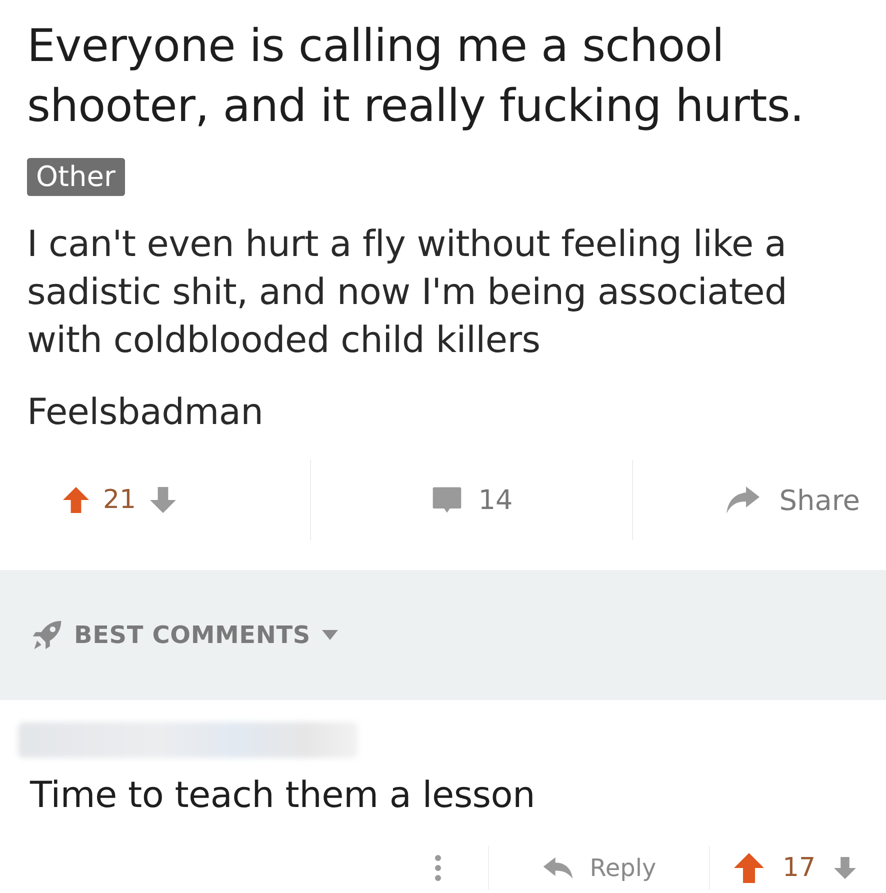  I want to click on comment-text: Time to teach them a lesson, so click(283, 796).